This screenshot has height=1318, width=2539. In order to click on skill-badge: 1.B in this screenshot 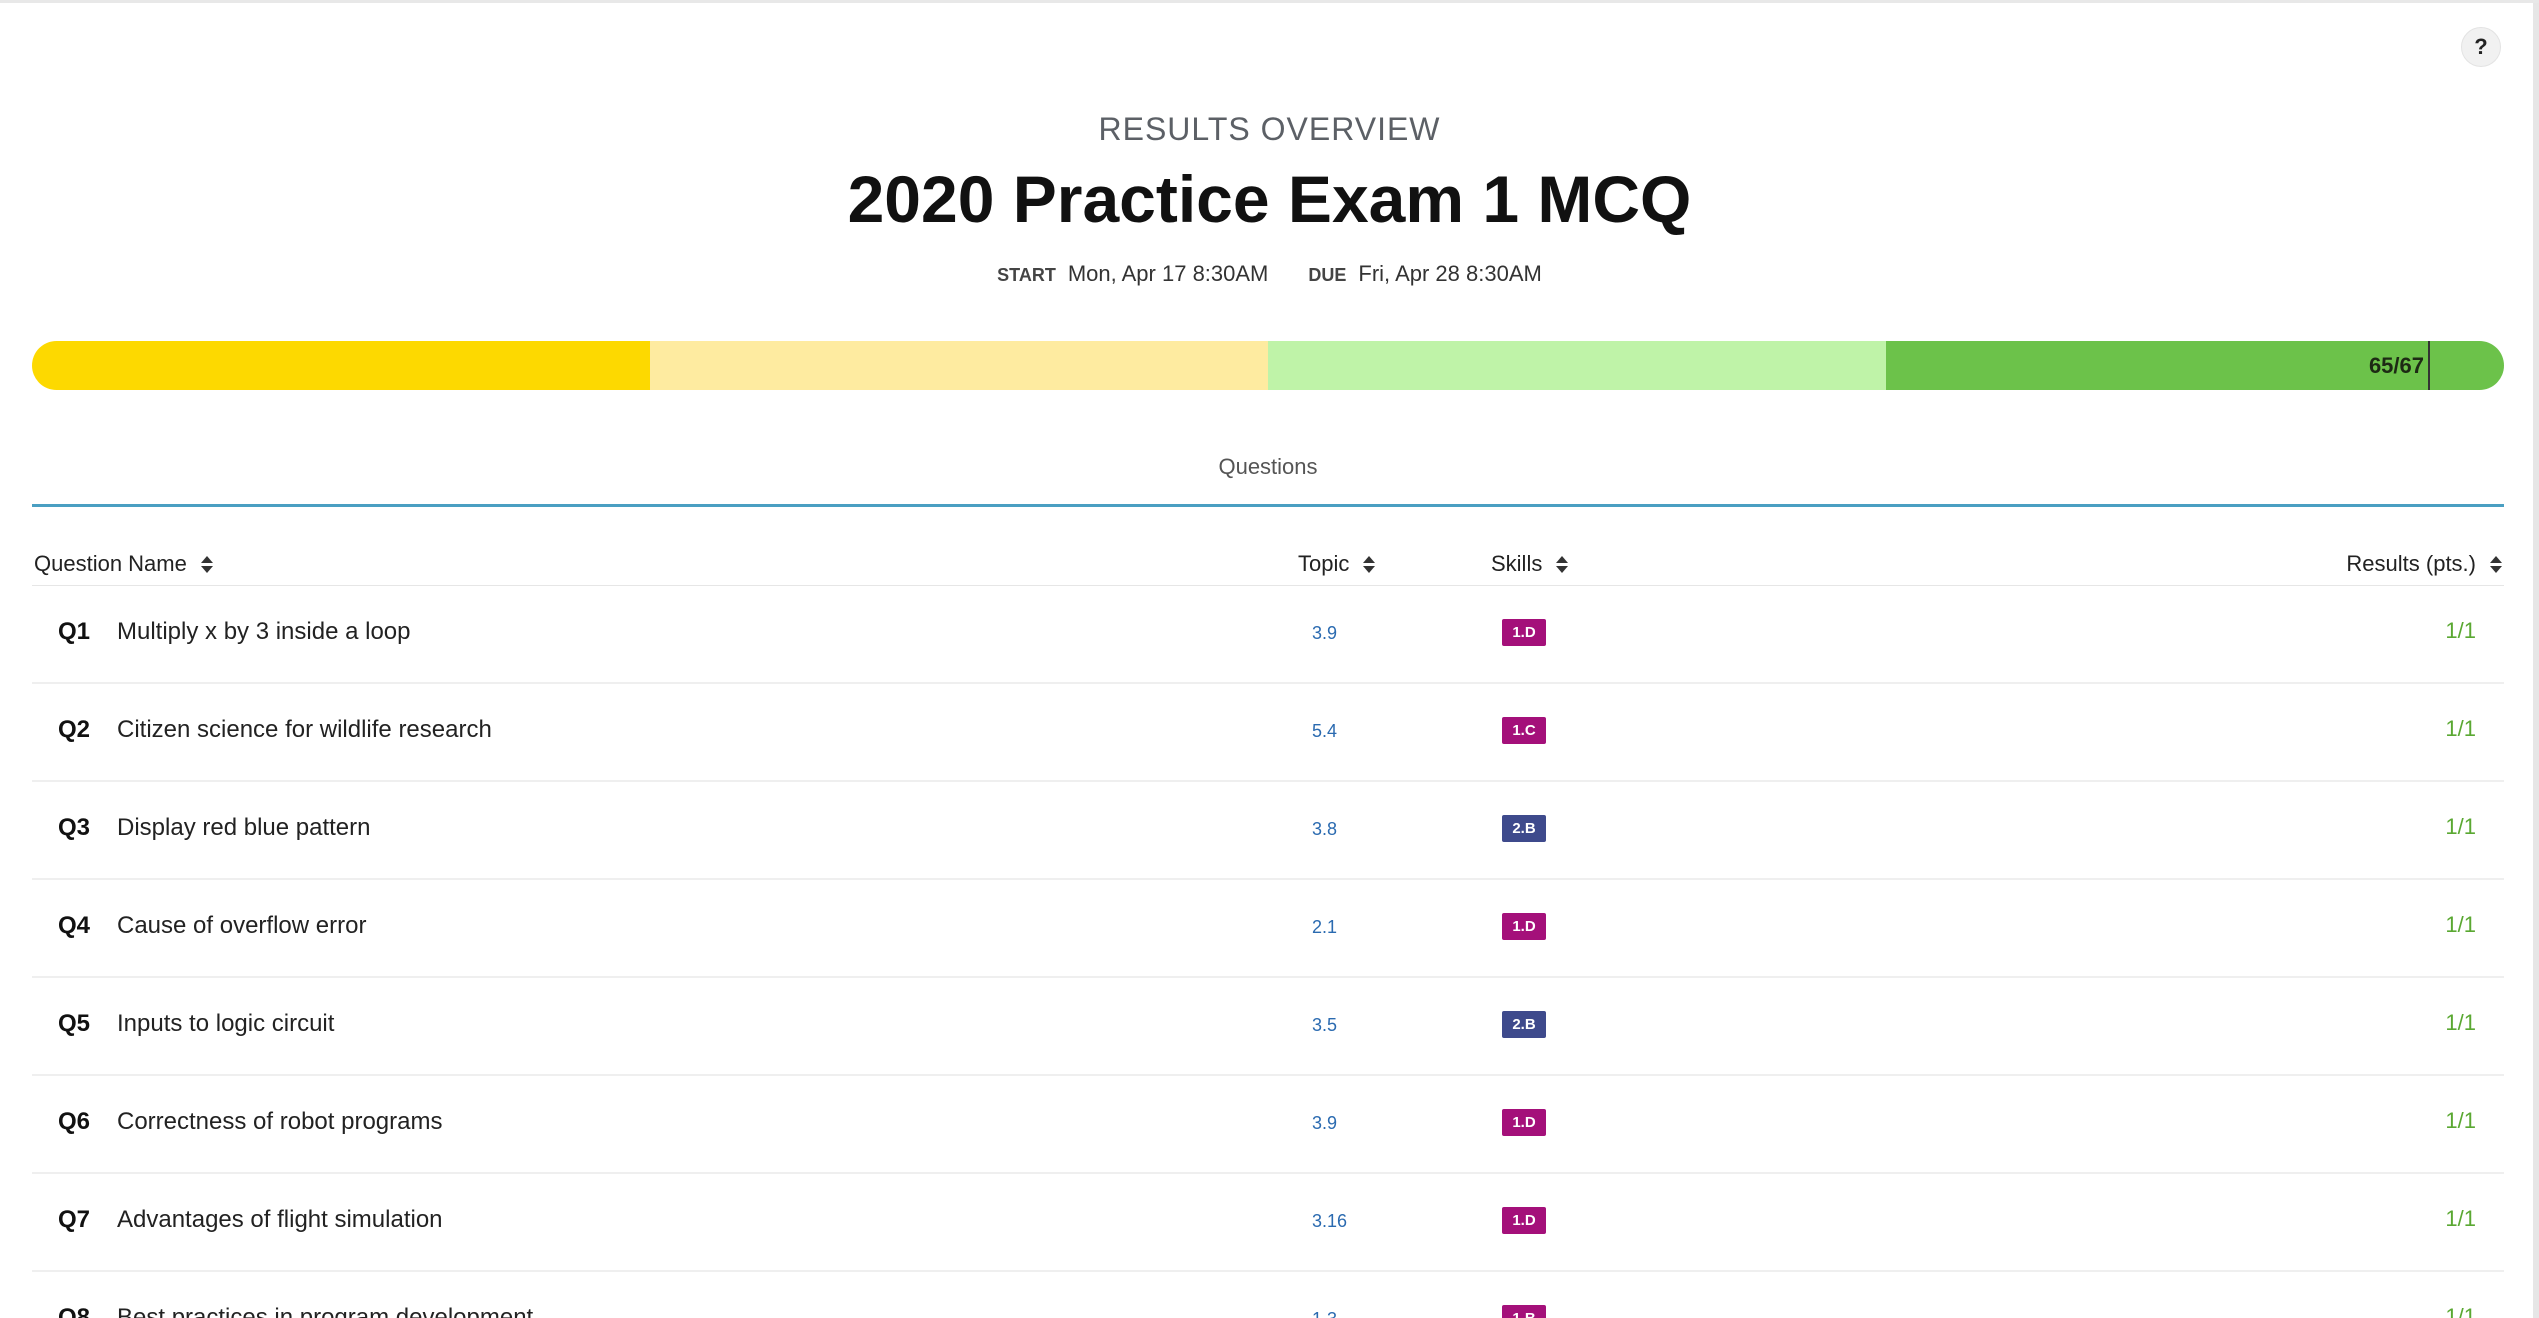, I will do `click(1524, 1311)`.